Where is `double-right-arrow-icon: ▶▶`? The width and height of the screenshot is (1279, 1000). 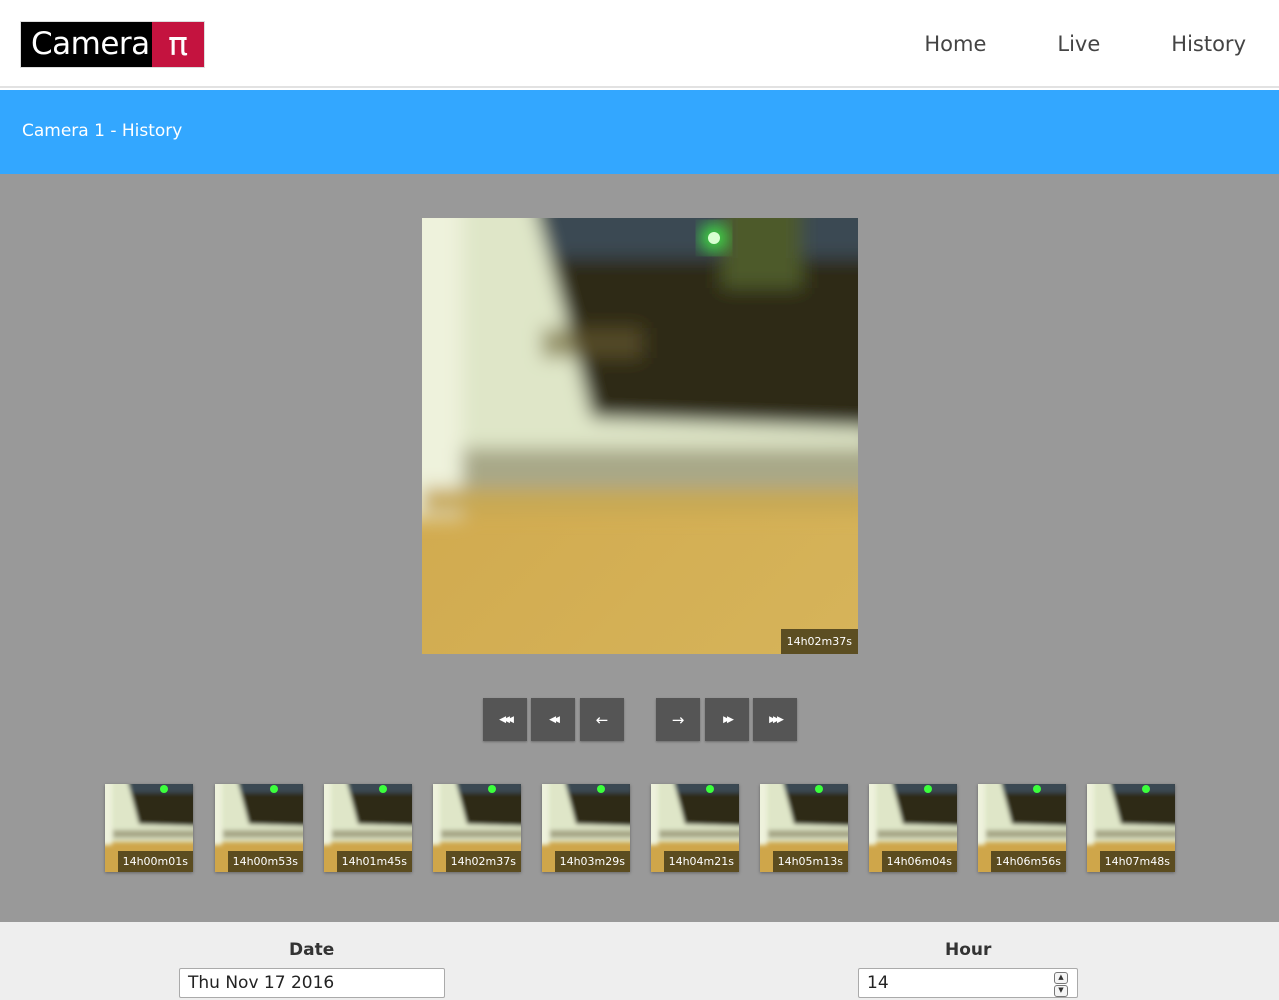
double-right-arrow-icon: ▶▶ is located at coordinates (728, 719).